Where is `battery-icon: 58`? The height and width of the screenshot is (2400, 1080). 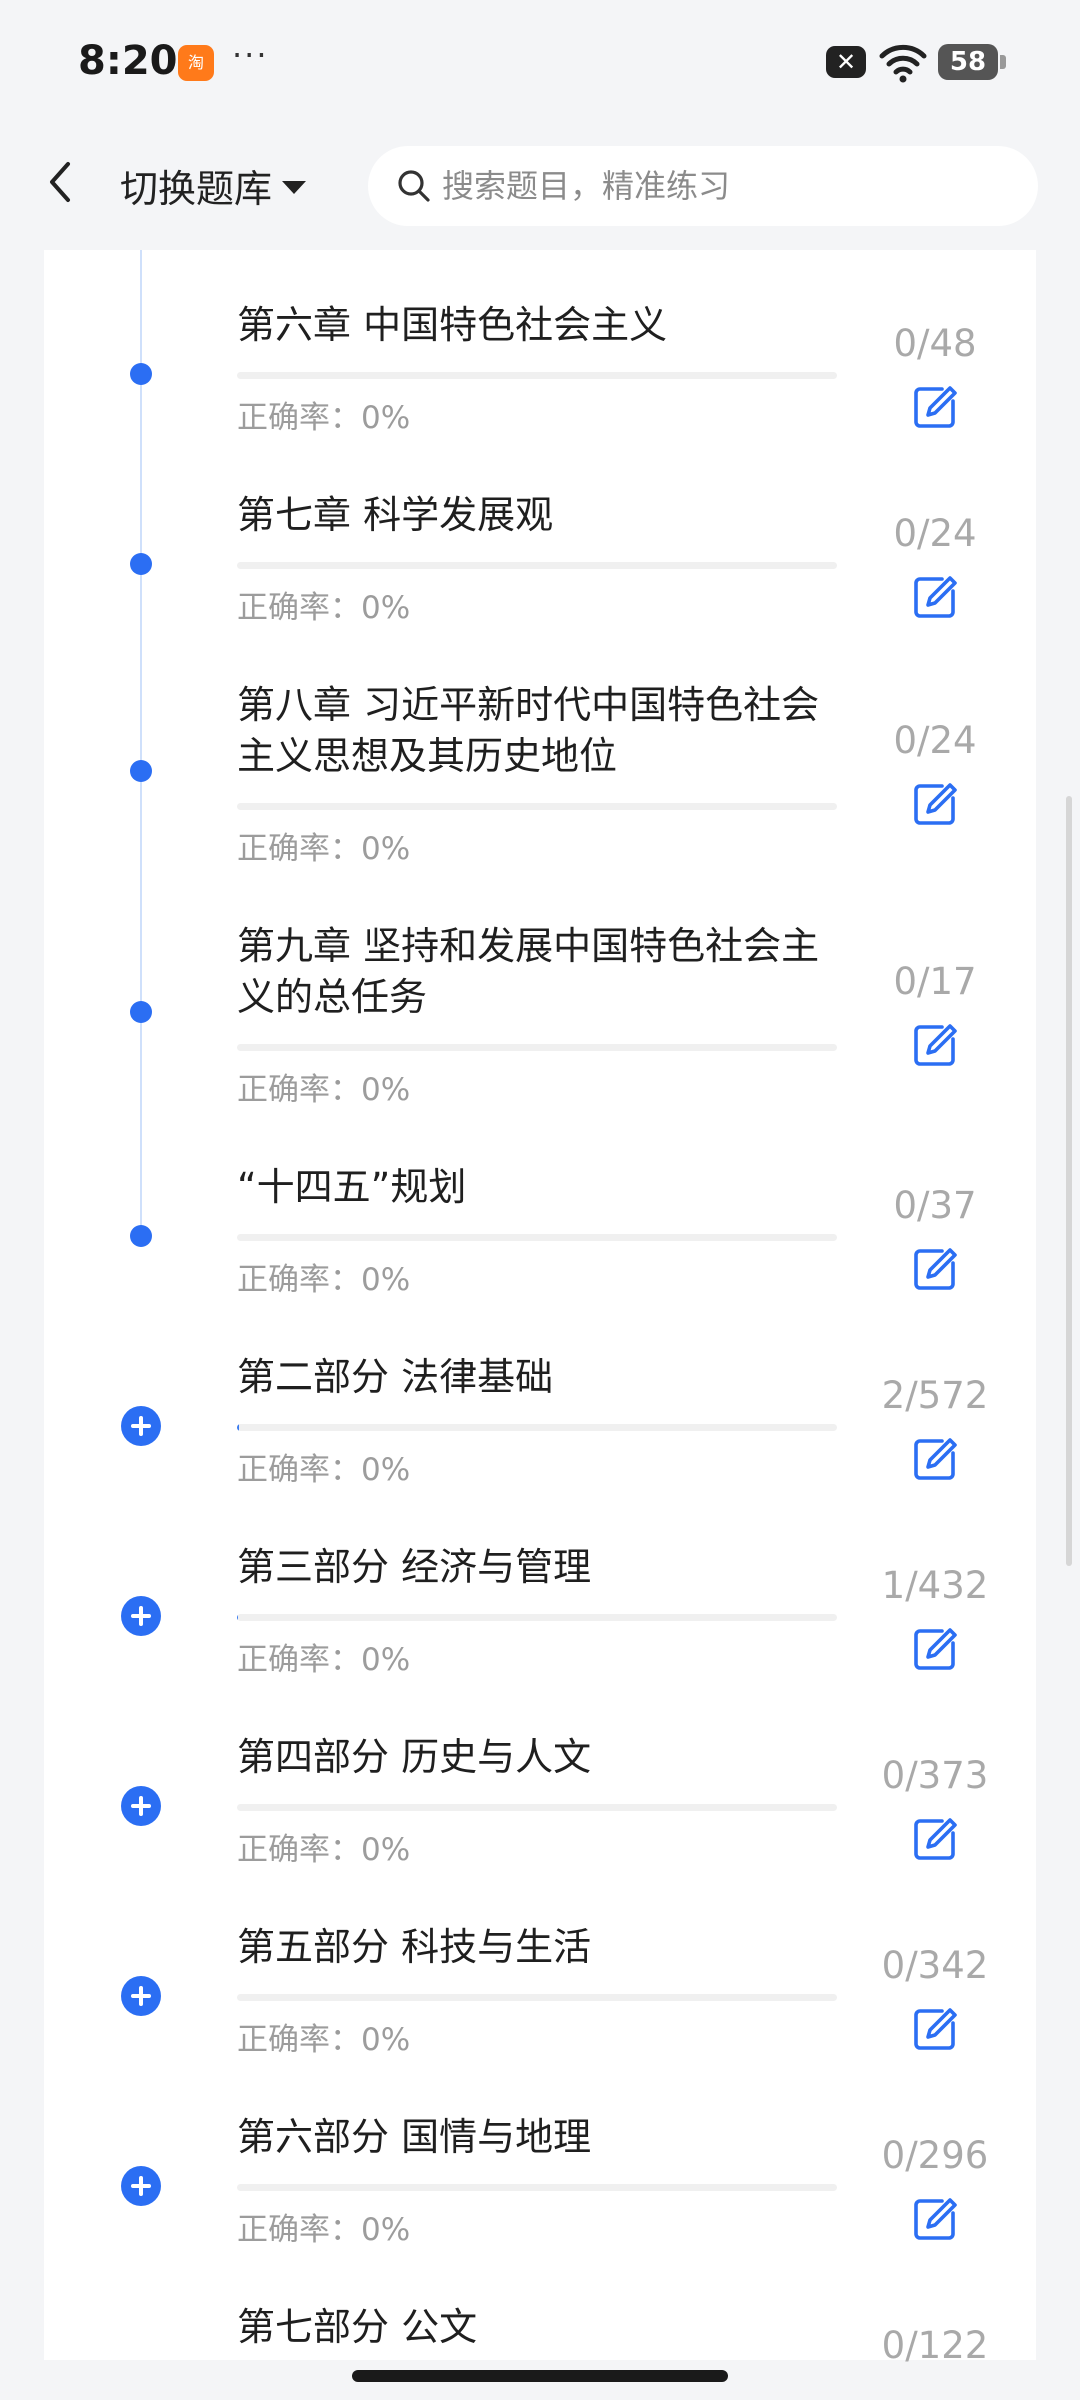
battery-icon: 58 is located at coordinates (972, 62).